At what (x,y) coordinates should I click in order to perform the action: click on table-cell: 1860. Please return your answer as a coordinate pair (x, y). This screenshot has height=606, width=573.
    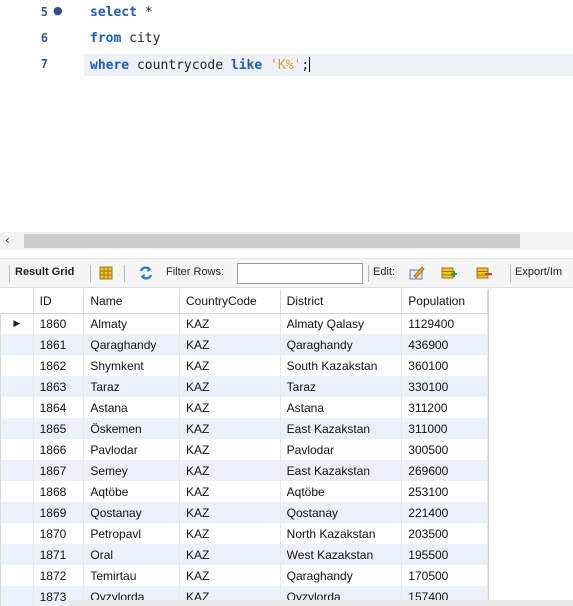
    Looking at the image, I should click on (59, 323).